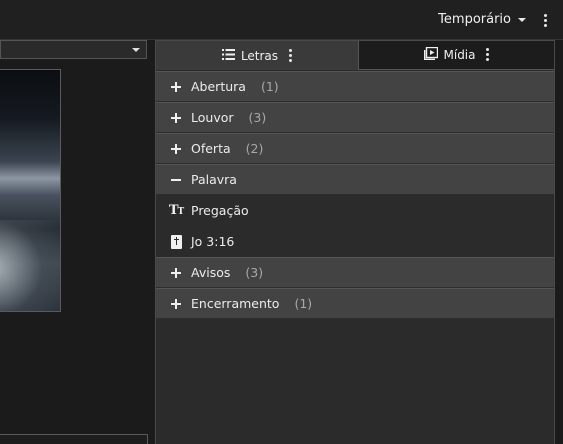 The image size is (563, 444). What do you see at coordinates (176, 241) in the screenshot?
I see `bible-icon` at bounding box center [176, 241].